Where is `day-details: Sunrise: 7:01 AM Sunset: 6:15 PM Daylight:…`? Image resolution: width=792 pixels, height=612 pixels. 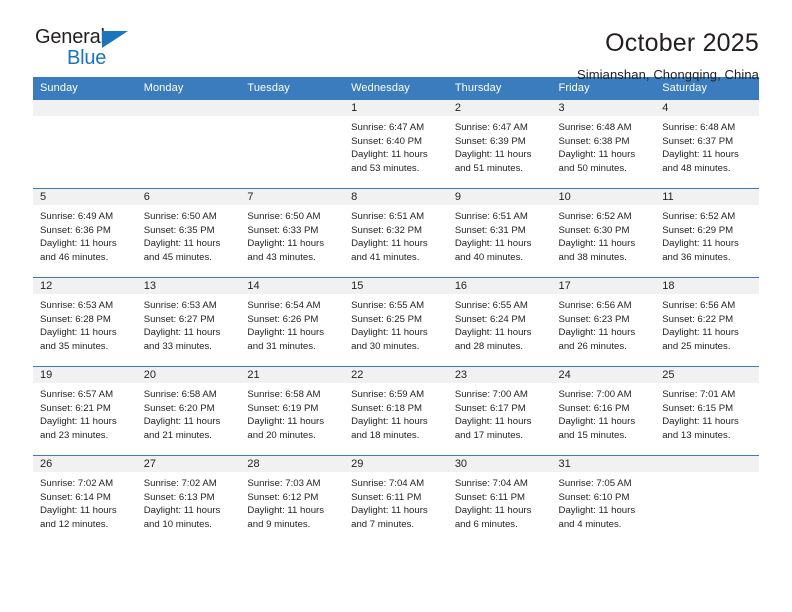 day-details: Sunrise: 7:01 AM Sunset: 6:15 PM Daylight:… is located at coordinates (707, 412).